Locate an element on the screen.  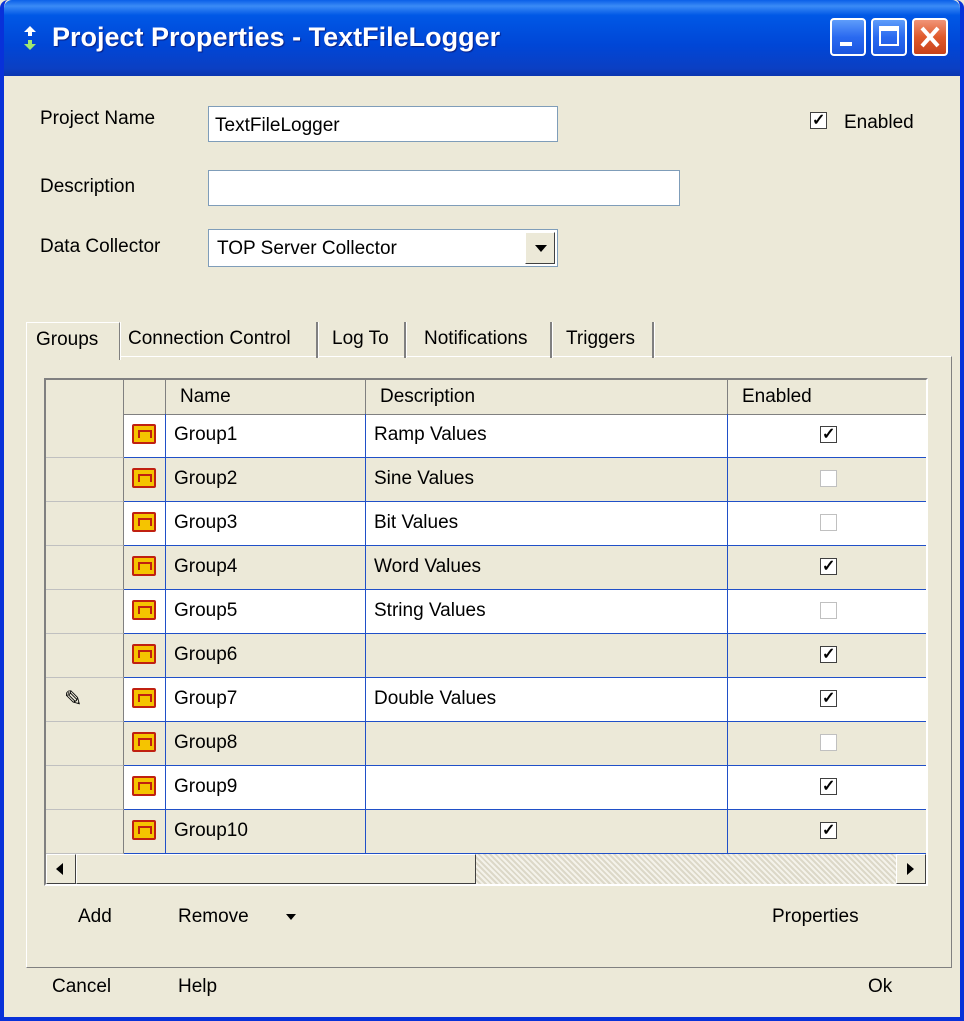
row-description: String Values is located at coordinates (547, 612).